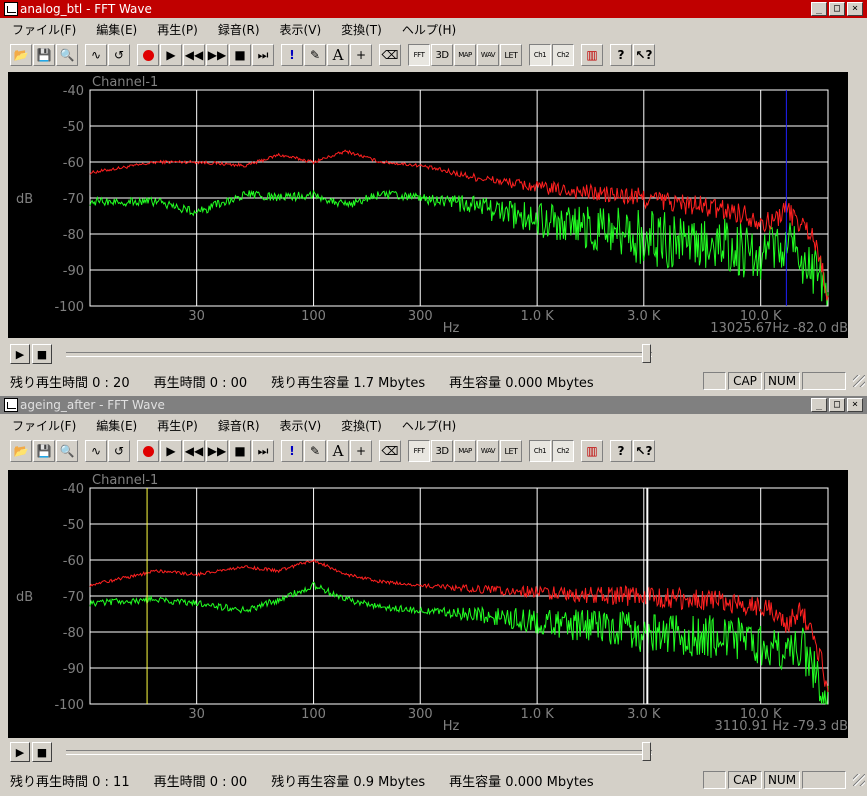 The height and width of the screenshot is (796, 867). Describe the element at coordinates (348, 383) in the screenshot. I see `remaining-size: 残り再生容量 1.7 Mbytes` at that location.